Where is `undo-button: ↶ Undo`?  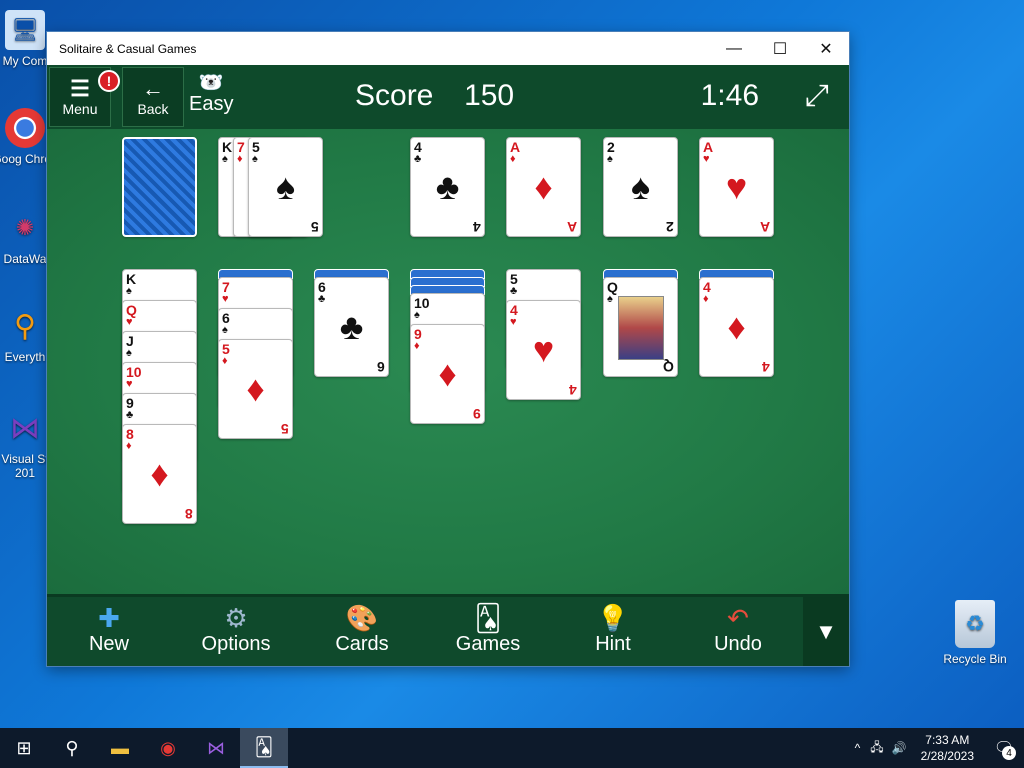 undo-button: ↶ Undo is located at coordinates (738, 633).